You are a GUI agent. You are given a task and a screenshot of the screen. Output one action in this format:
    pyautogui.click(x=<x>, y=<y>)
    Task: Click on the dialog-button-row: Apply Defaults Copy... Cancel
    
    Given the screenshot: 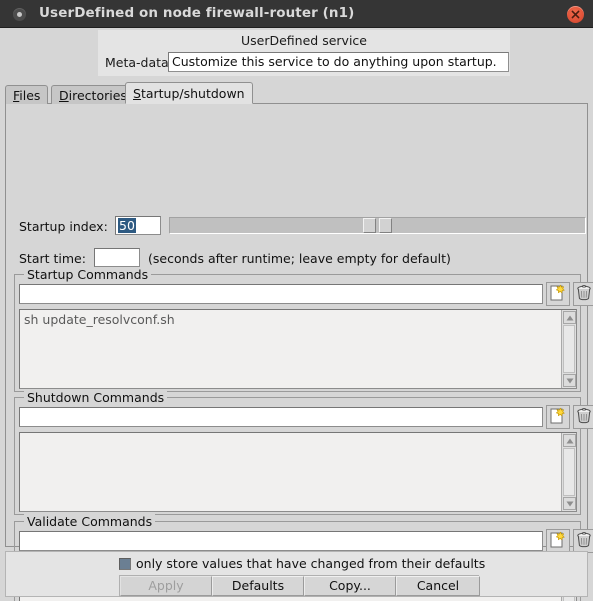 What is the action you would take?
    pyautogui.click(x=299, y=586)
    